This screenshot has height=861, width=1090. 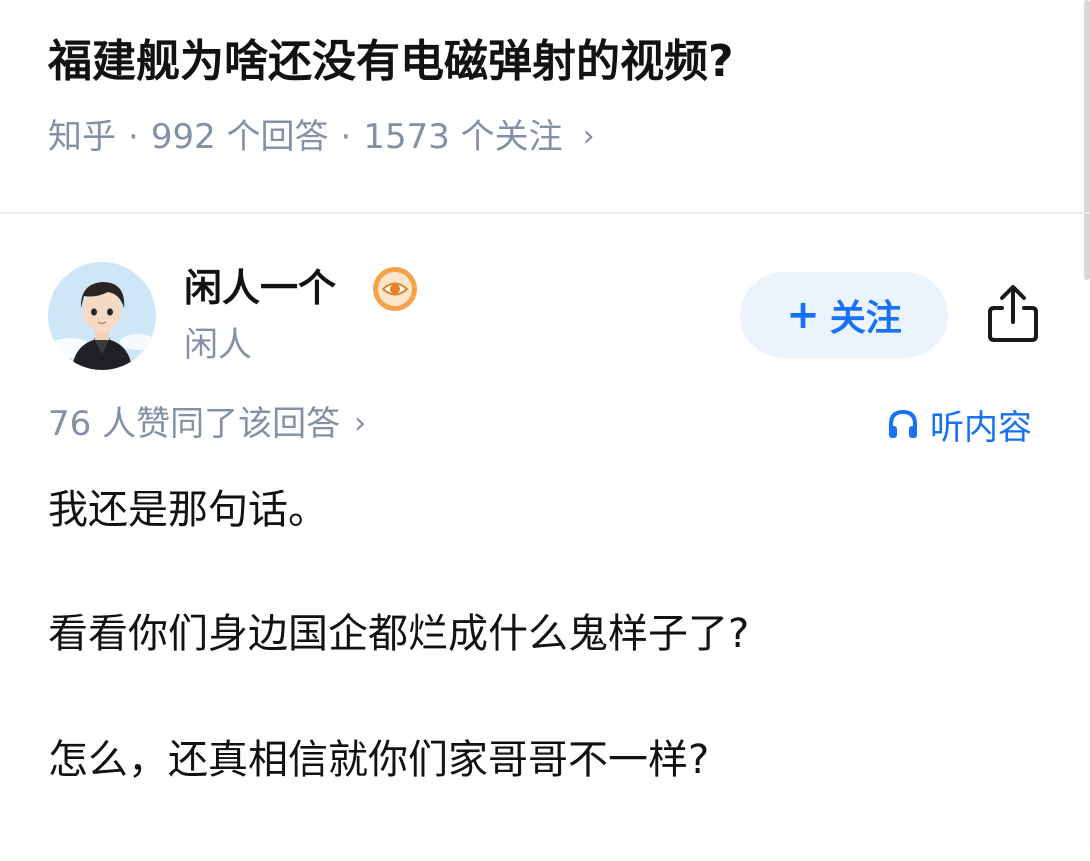 What do you see at coordinates (981, 427) in the screenshot?
I see `listen-label: 听内容` at bounding box center [981, 427].